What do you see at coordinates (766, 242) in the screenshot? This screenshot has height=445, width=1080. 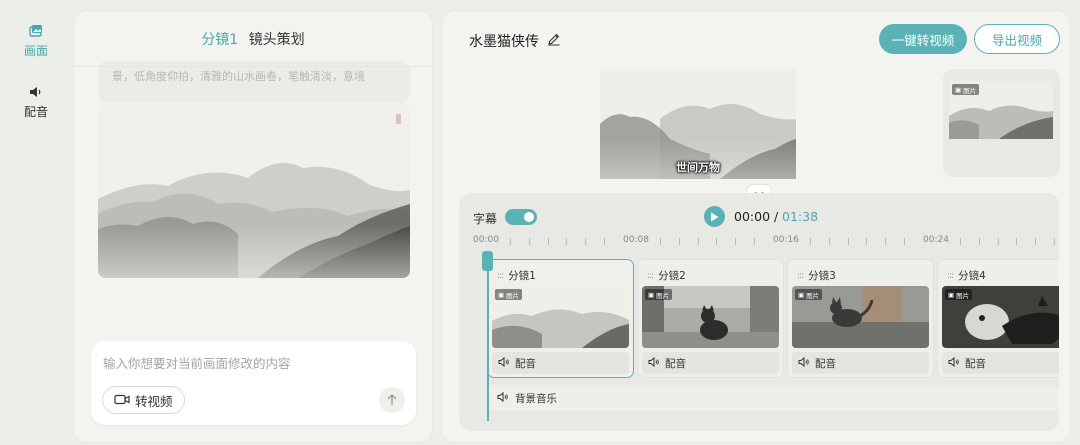 I see `time-ruler: 00:00 00:08 00:16 00:24` at bounding box center [766, 242].